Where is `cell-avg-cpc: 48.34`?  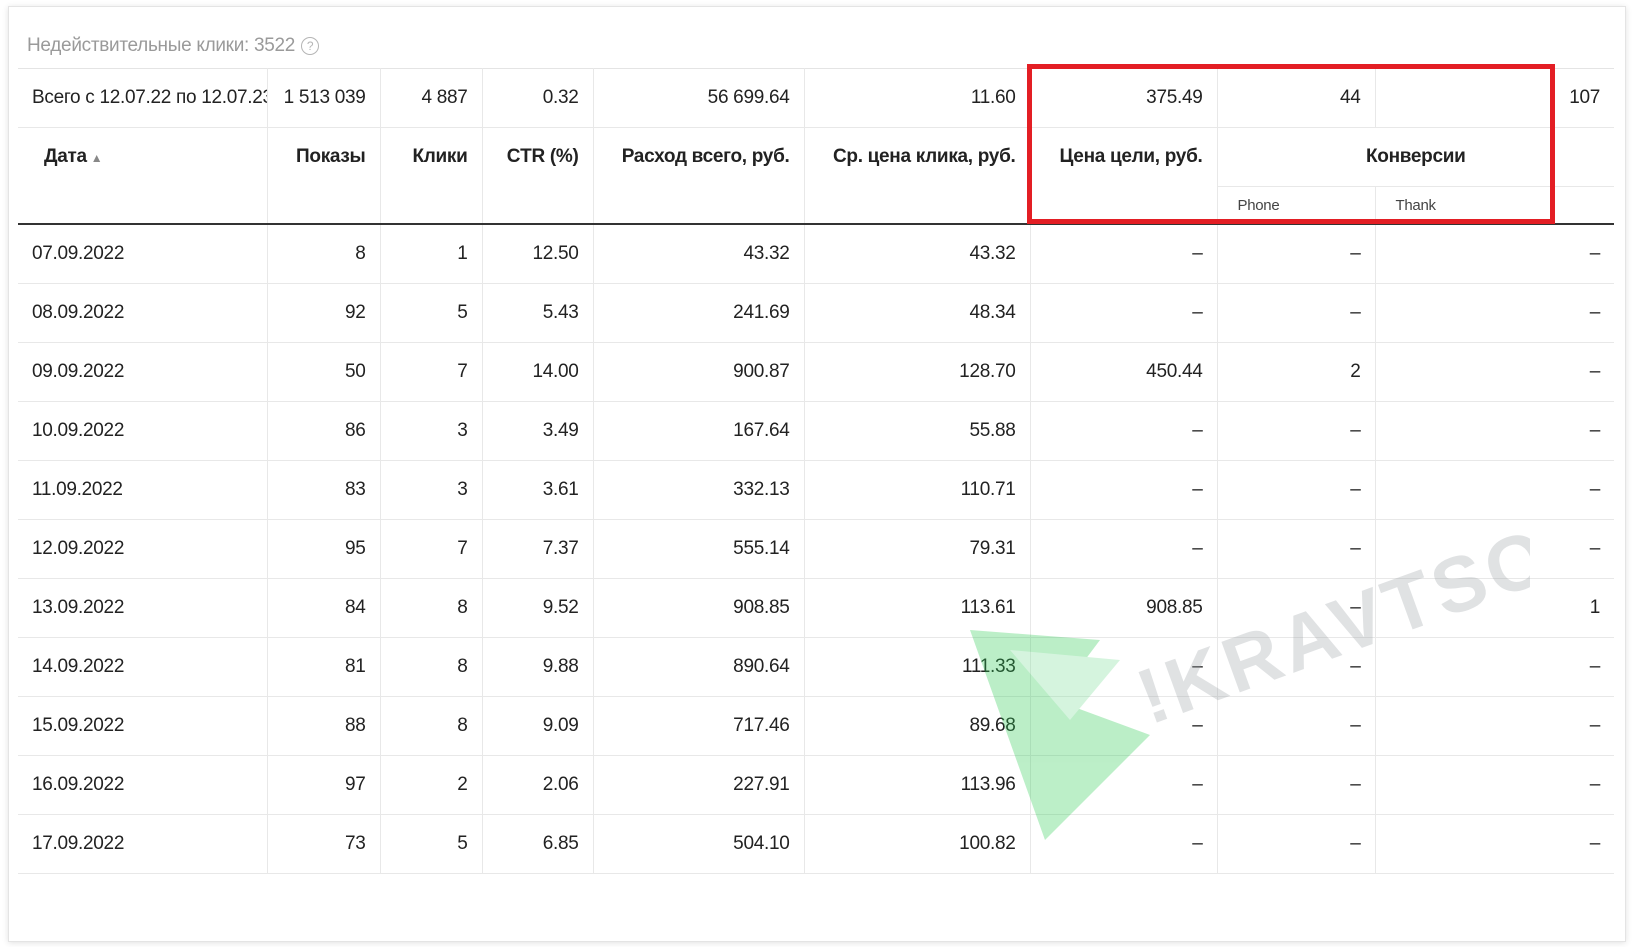
cell-avg-cpc: 48.34 is located at coordinates (917, 313).